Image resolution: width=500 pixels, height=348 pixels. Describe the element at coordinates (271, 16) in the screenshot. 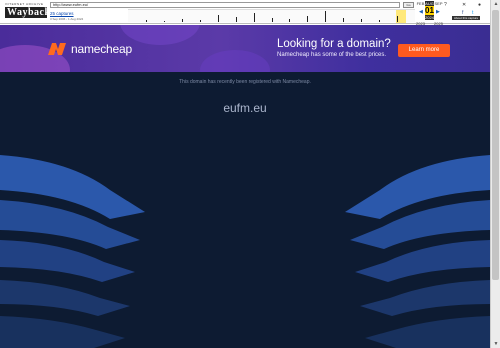

I see `capture-sparkline` at that location.